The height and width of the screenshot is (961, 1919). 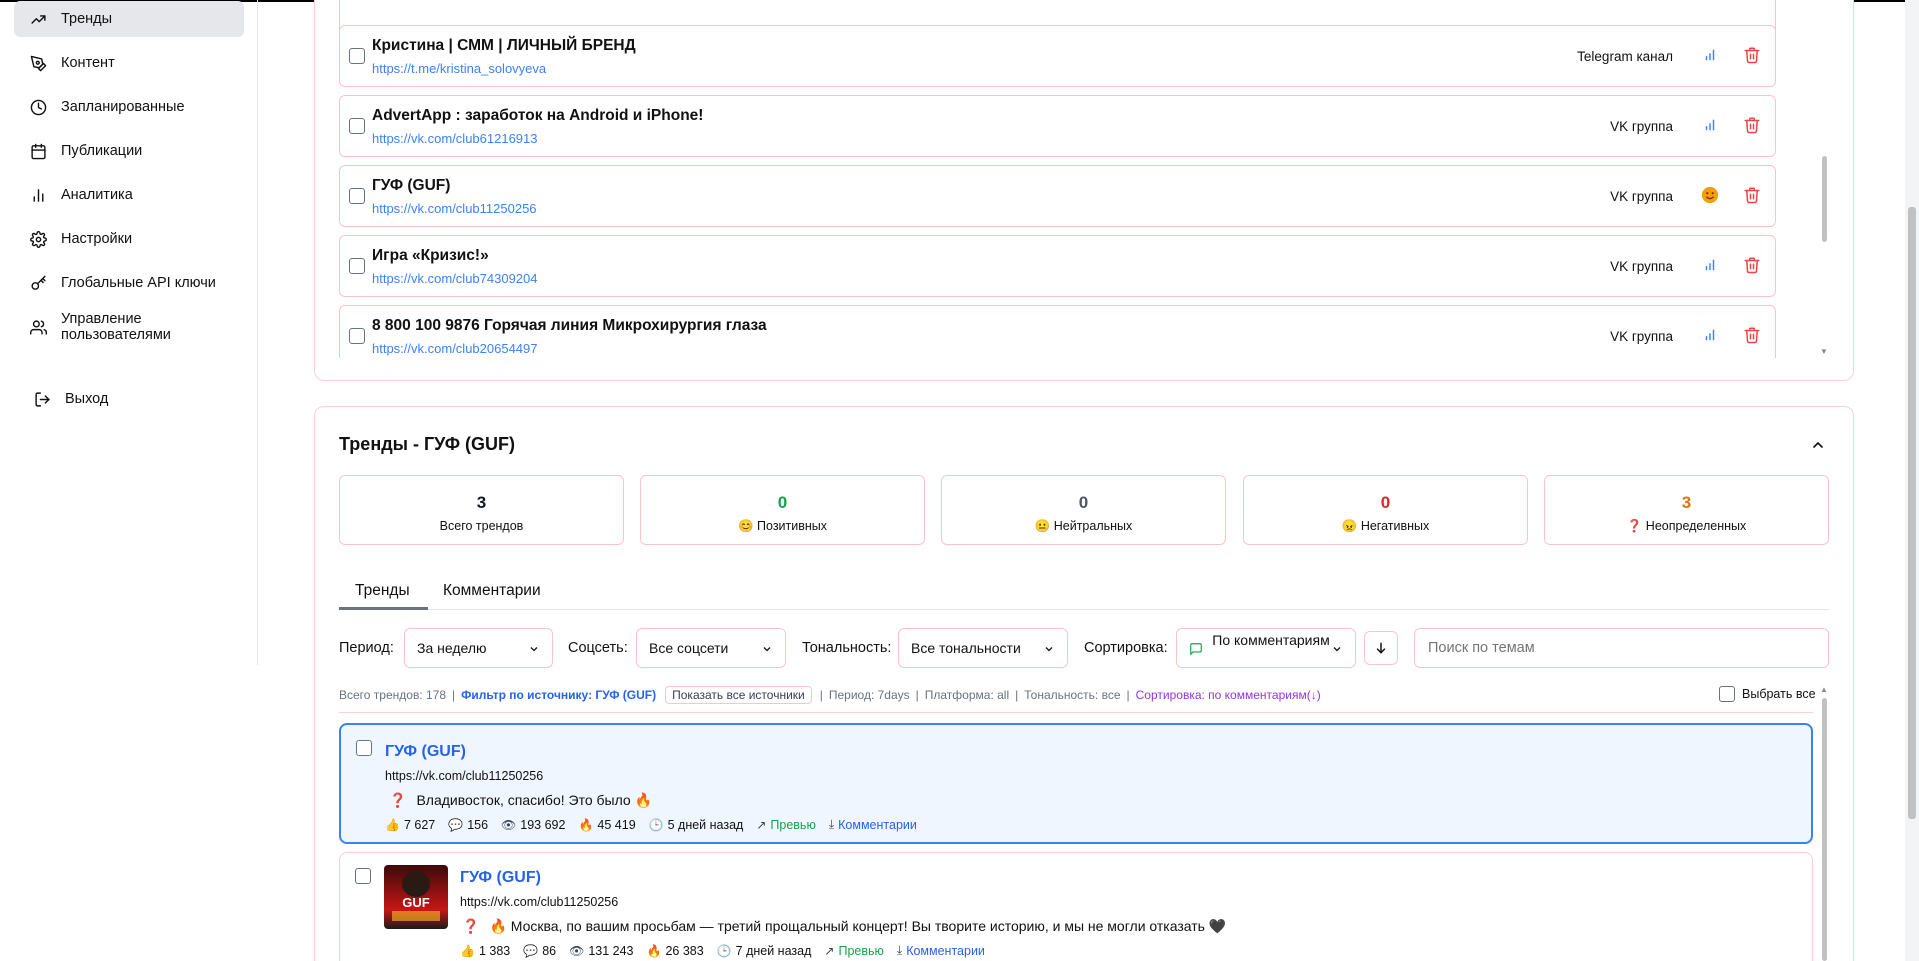 What do you see at coordinates (455, 348) in the screenshot?
I see `source-url: https://vk.com/club20654497` at bounding box center [455, 348].